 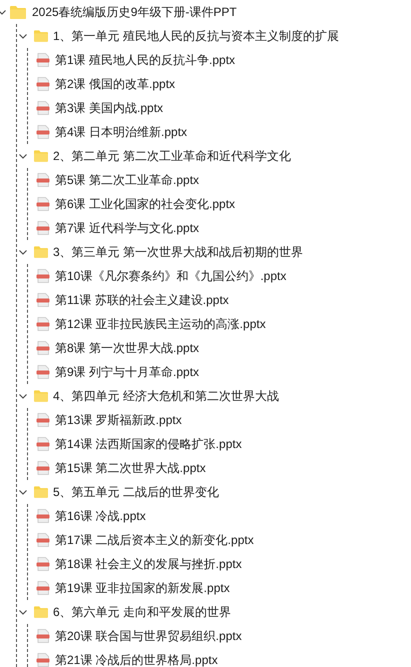 What do you see at coordinates (136, 659) in the screenshot?
I see `file-name: 第21课 冷战后的世界格局.pptx` at bounding box center [136, 659].